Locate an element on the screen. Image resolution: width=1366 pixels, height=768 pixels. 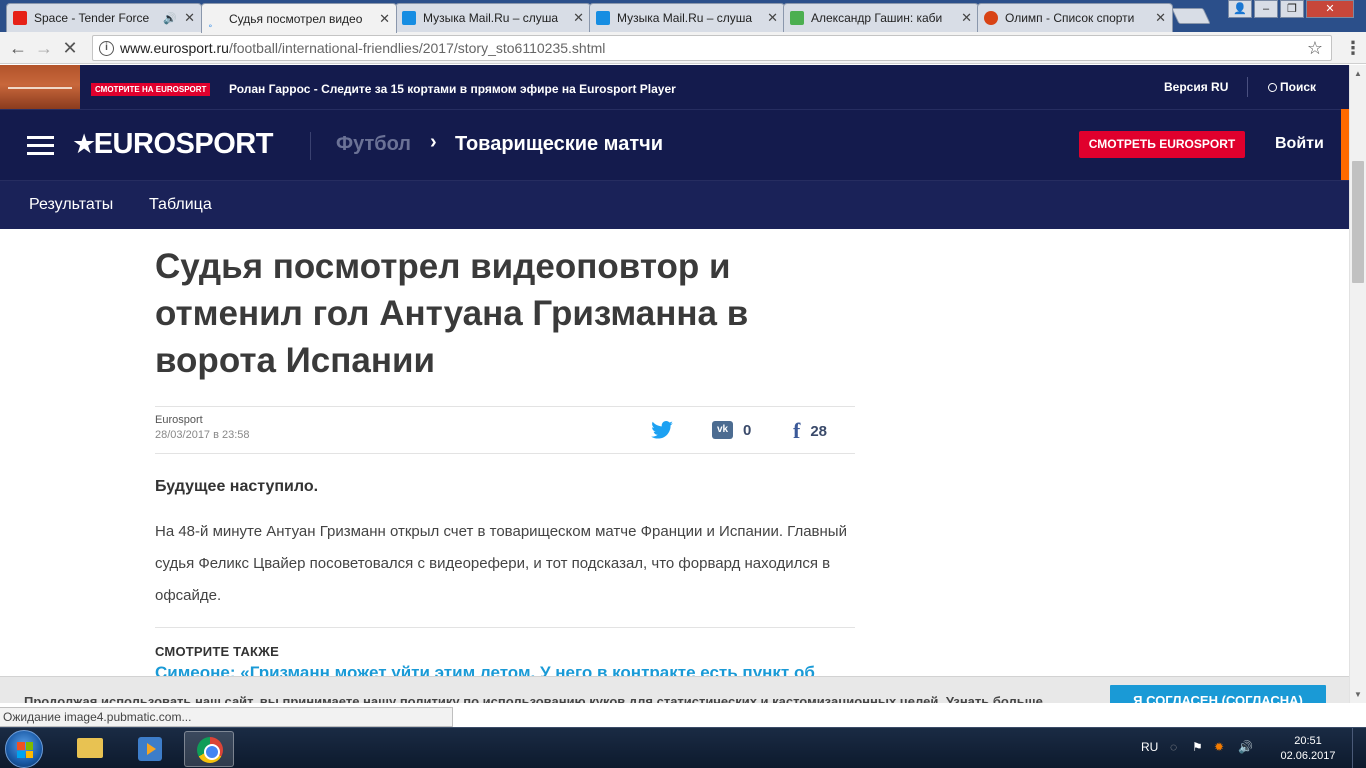
mail-music-icon is located at coordinates (409, 18).